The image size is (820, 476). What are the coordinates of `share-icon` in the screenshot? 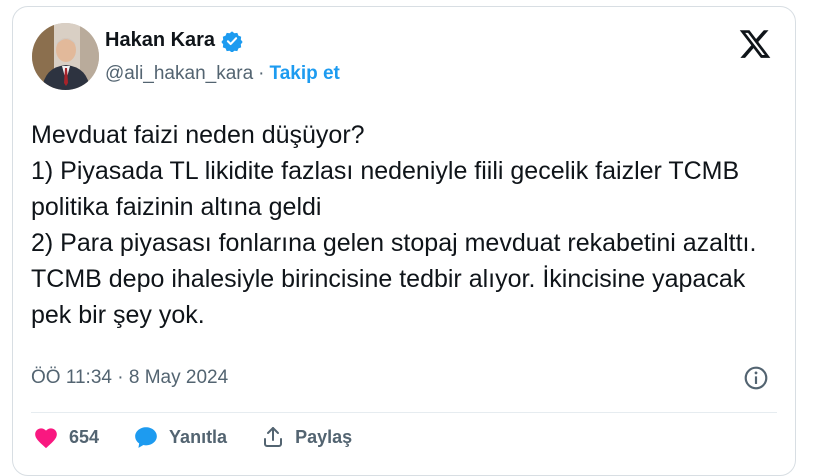 It's located at (273, 437).